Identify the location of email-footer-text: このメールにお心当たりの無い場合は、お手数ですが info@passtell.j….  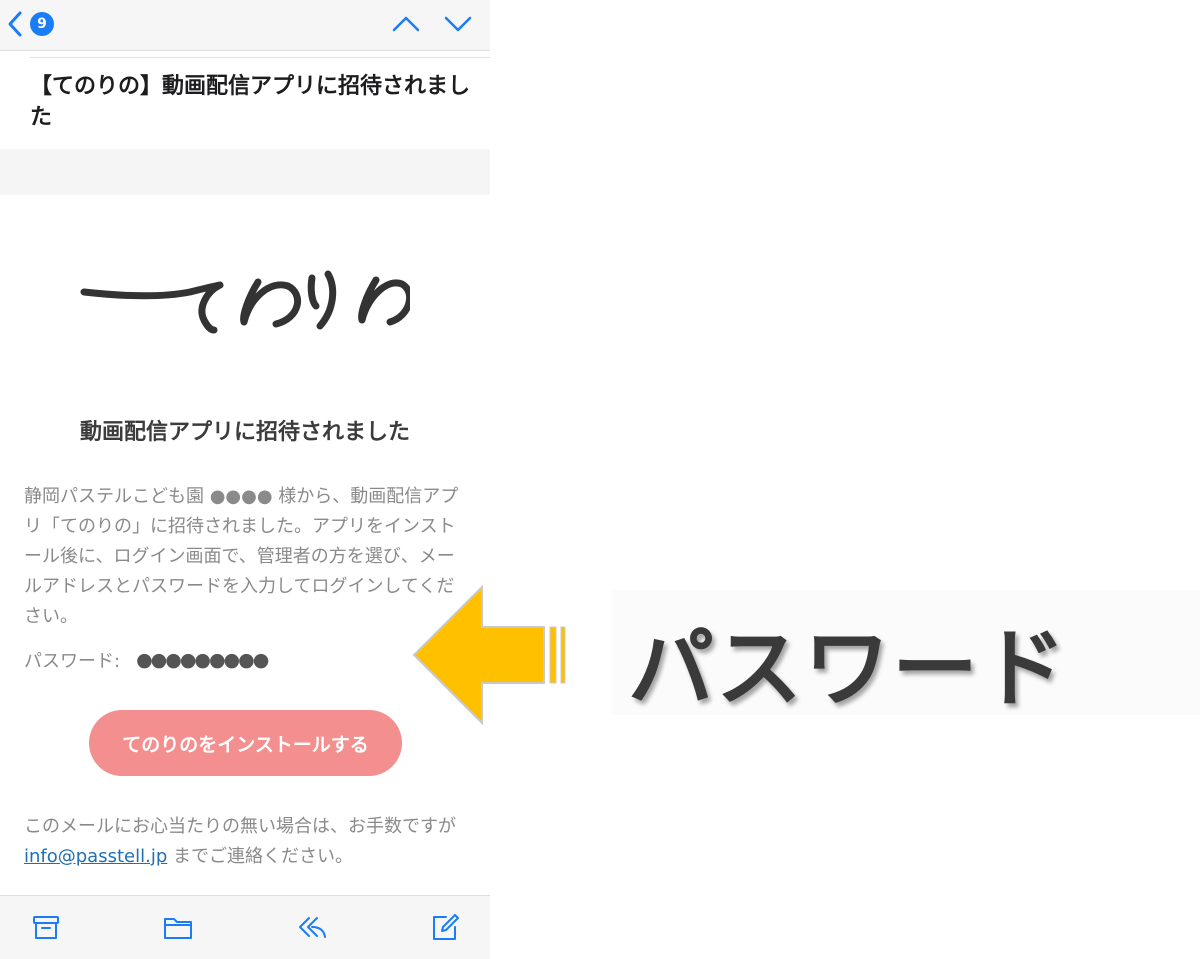
(249, 842).